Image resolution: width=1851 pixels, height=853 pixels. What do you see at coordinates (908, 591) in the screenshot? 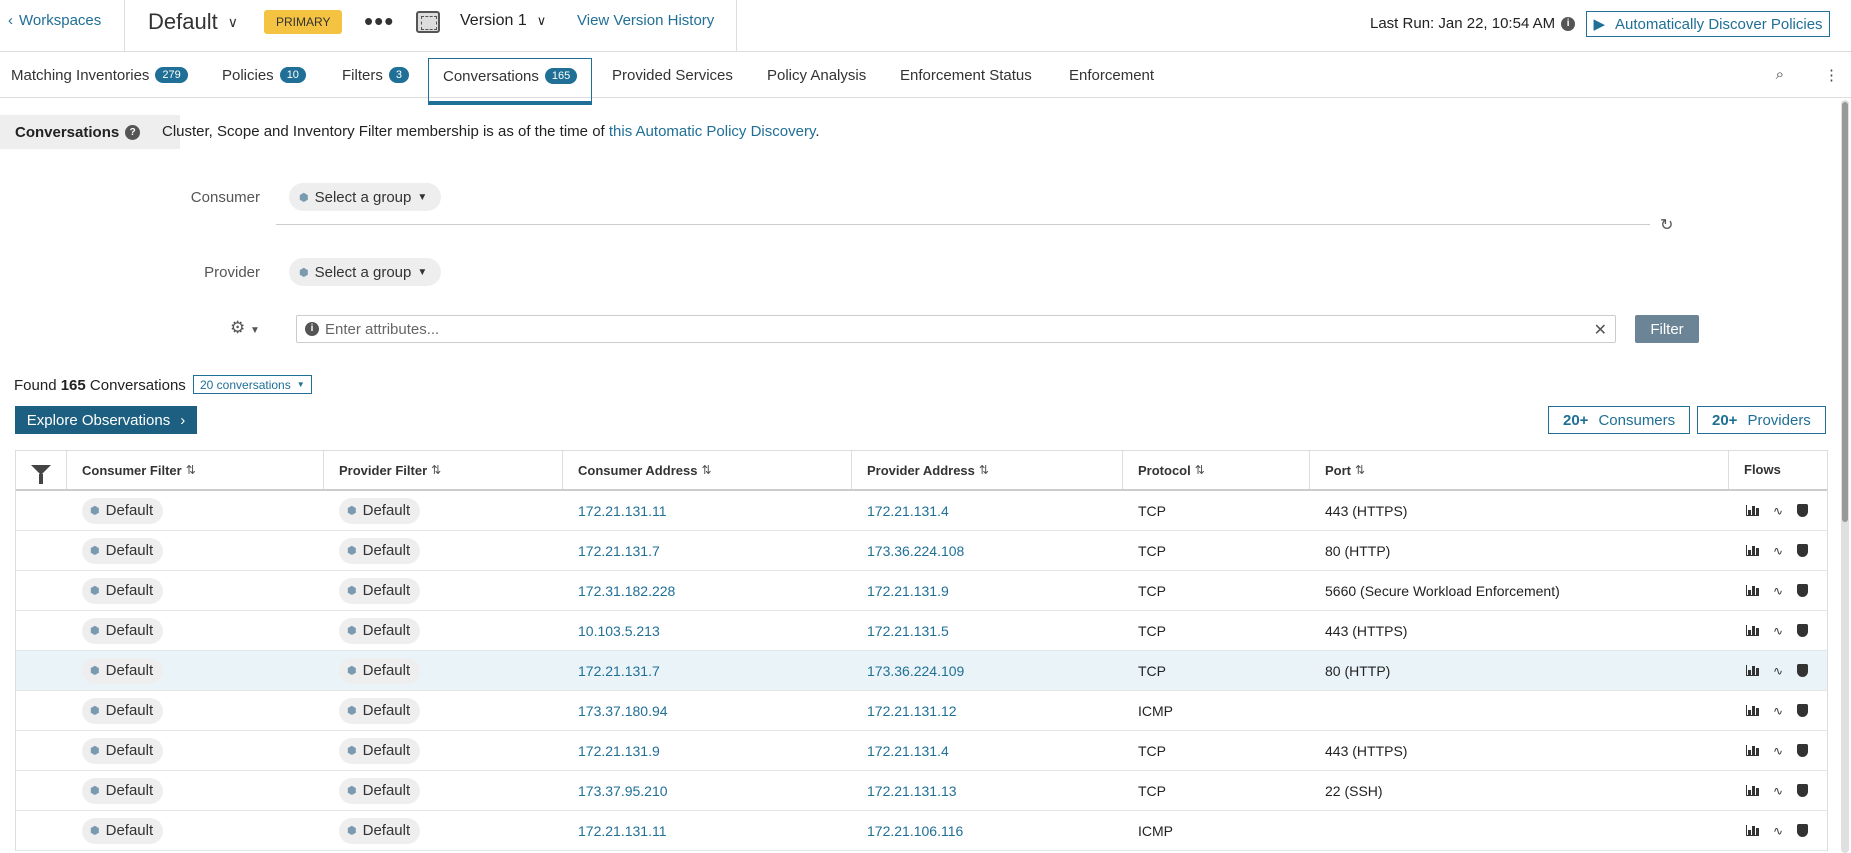
I see `provider-address-link: 172.21.131.9` at bounding box center [908, 591].